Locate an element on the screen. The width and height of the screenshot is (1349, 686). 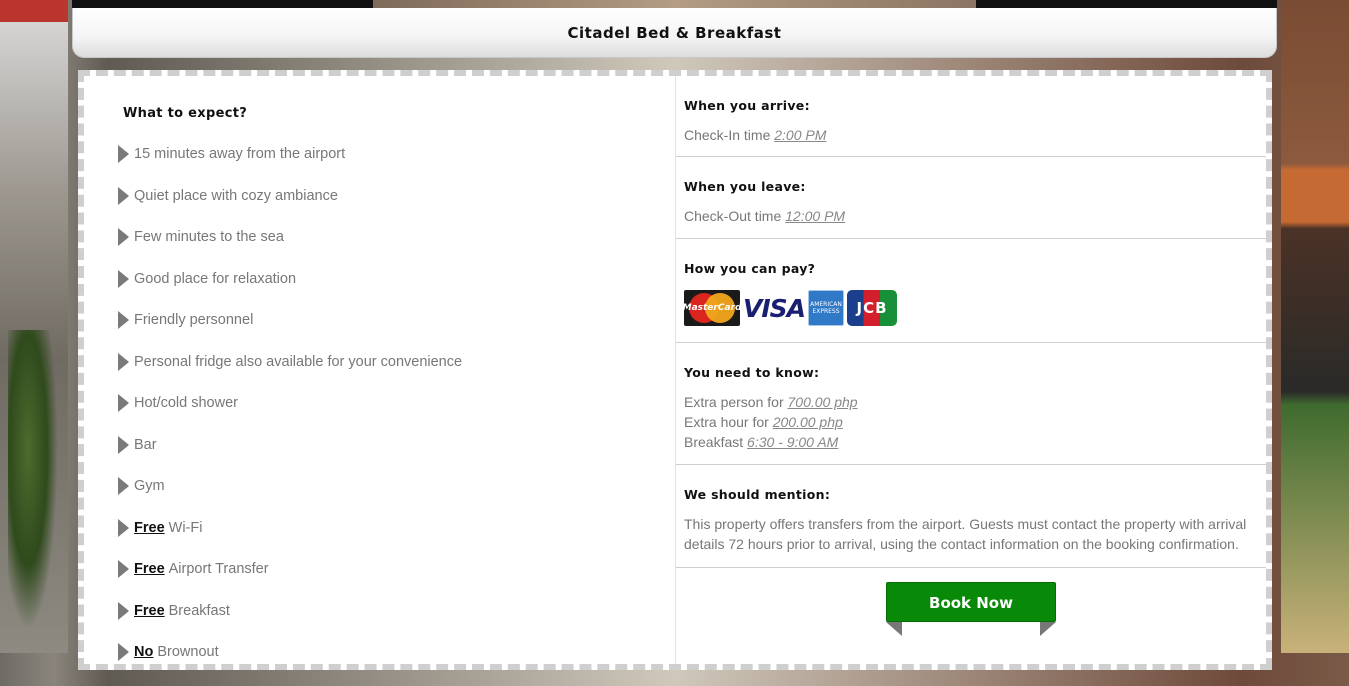
header-photo-strip is located at coordinates (674, 4).